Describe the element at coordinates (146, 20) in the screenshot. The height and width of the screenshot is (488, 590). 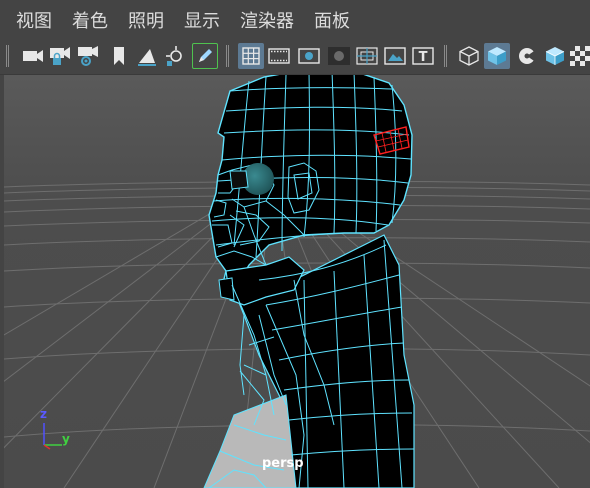
I see `menu-lighting: 照明` at that location.